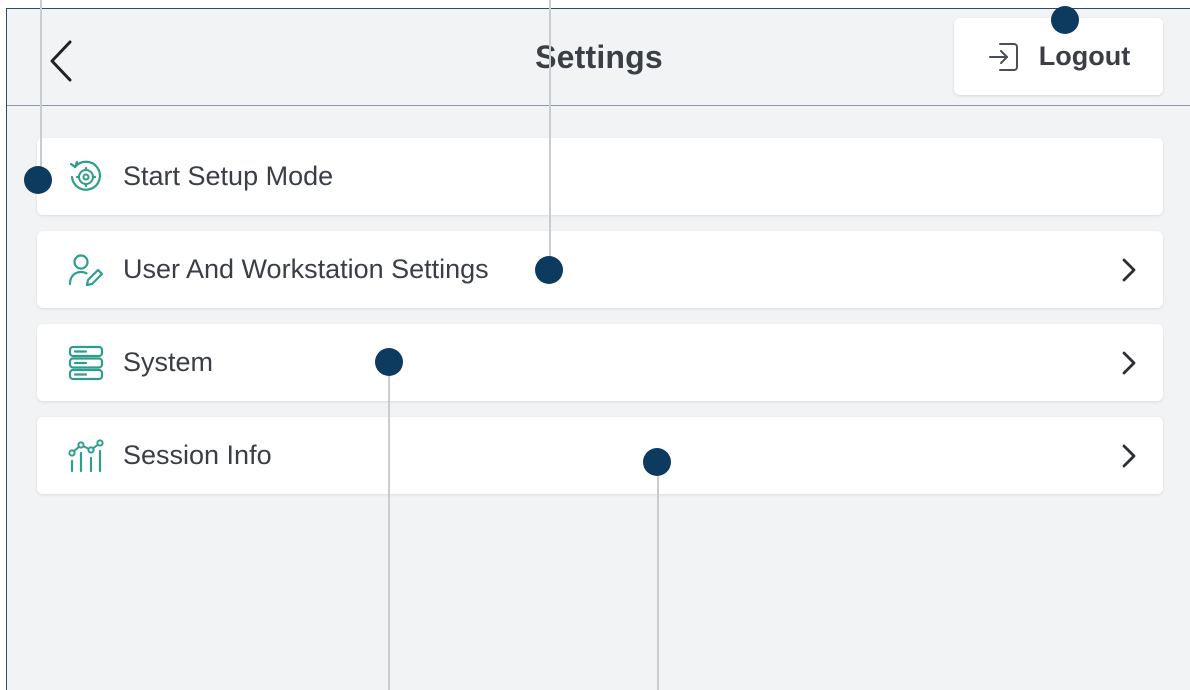  What do you see at coordinates (600, 269) in the screenshot?
I see `menu-item-user-and-workstation-settings: User And Workstation Settings` at bounding box center [600, 269].